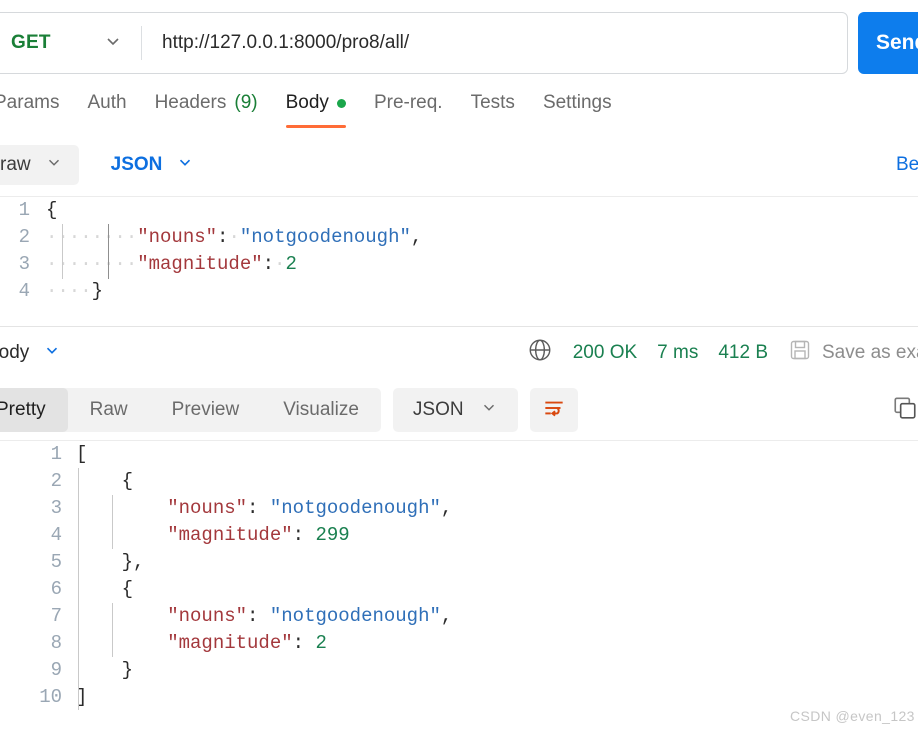 The image size is (918, 732). I want to click on code-line-content: "magnitude": 299, so click(258, 535).